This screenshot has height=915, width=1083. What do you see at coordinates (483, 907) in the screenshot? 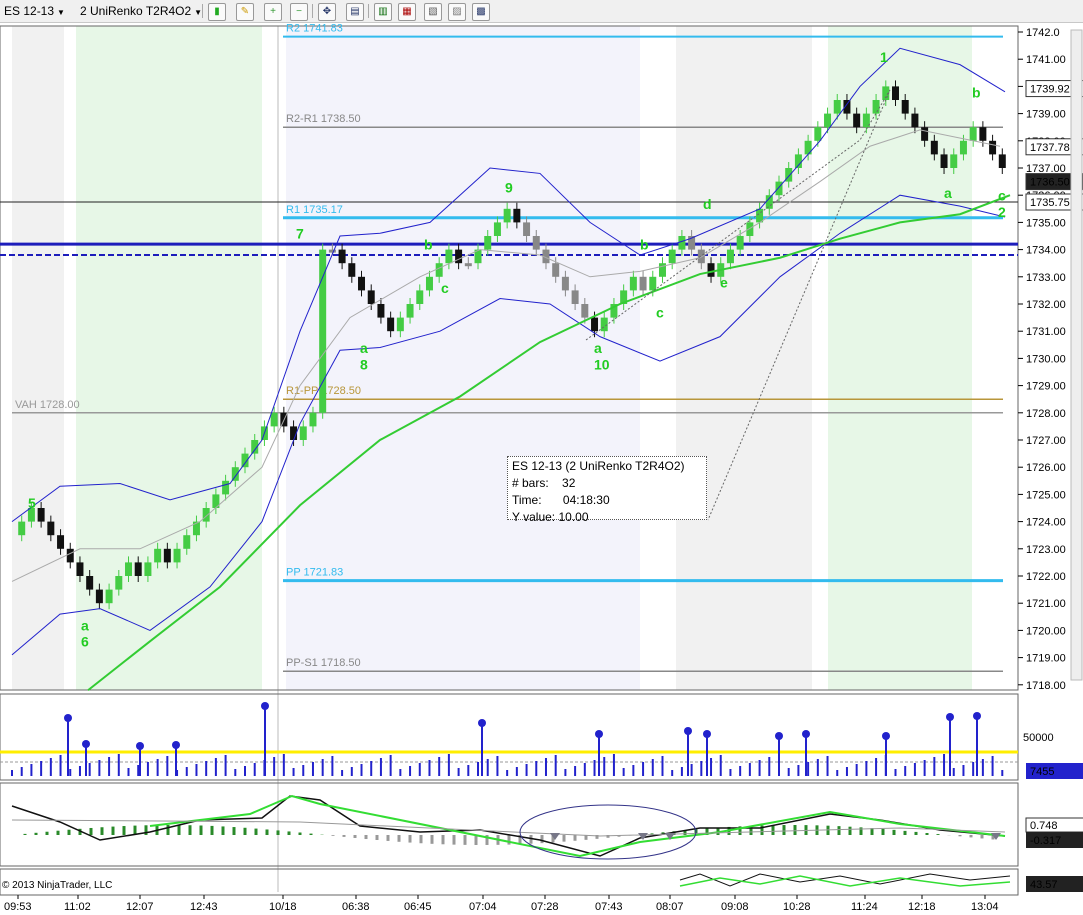
I see `x-tick-label: 07:04` at bounding box center [483, 907].